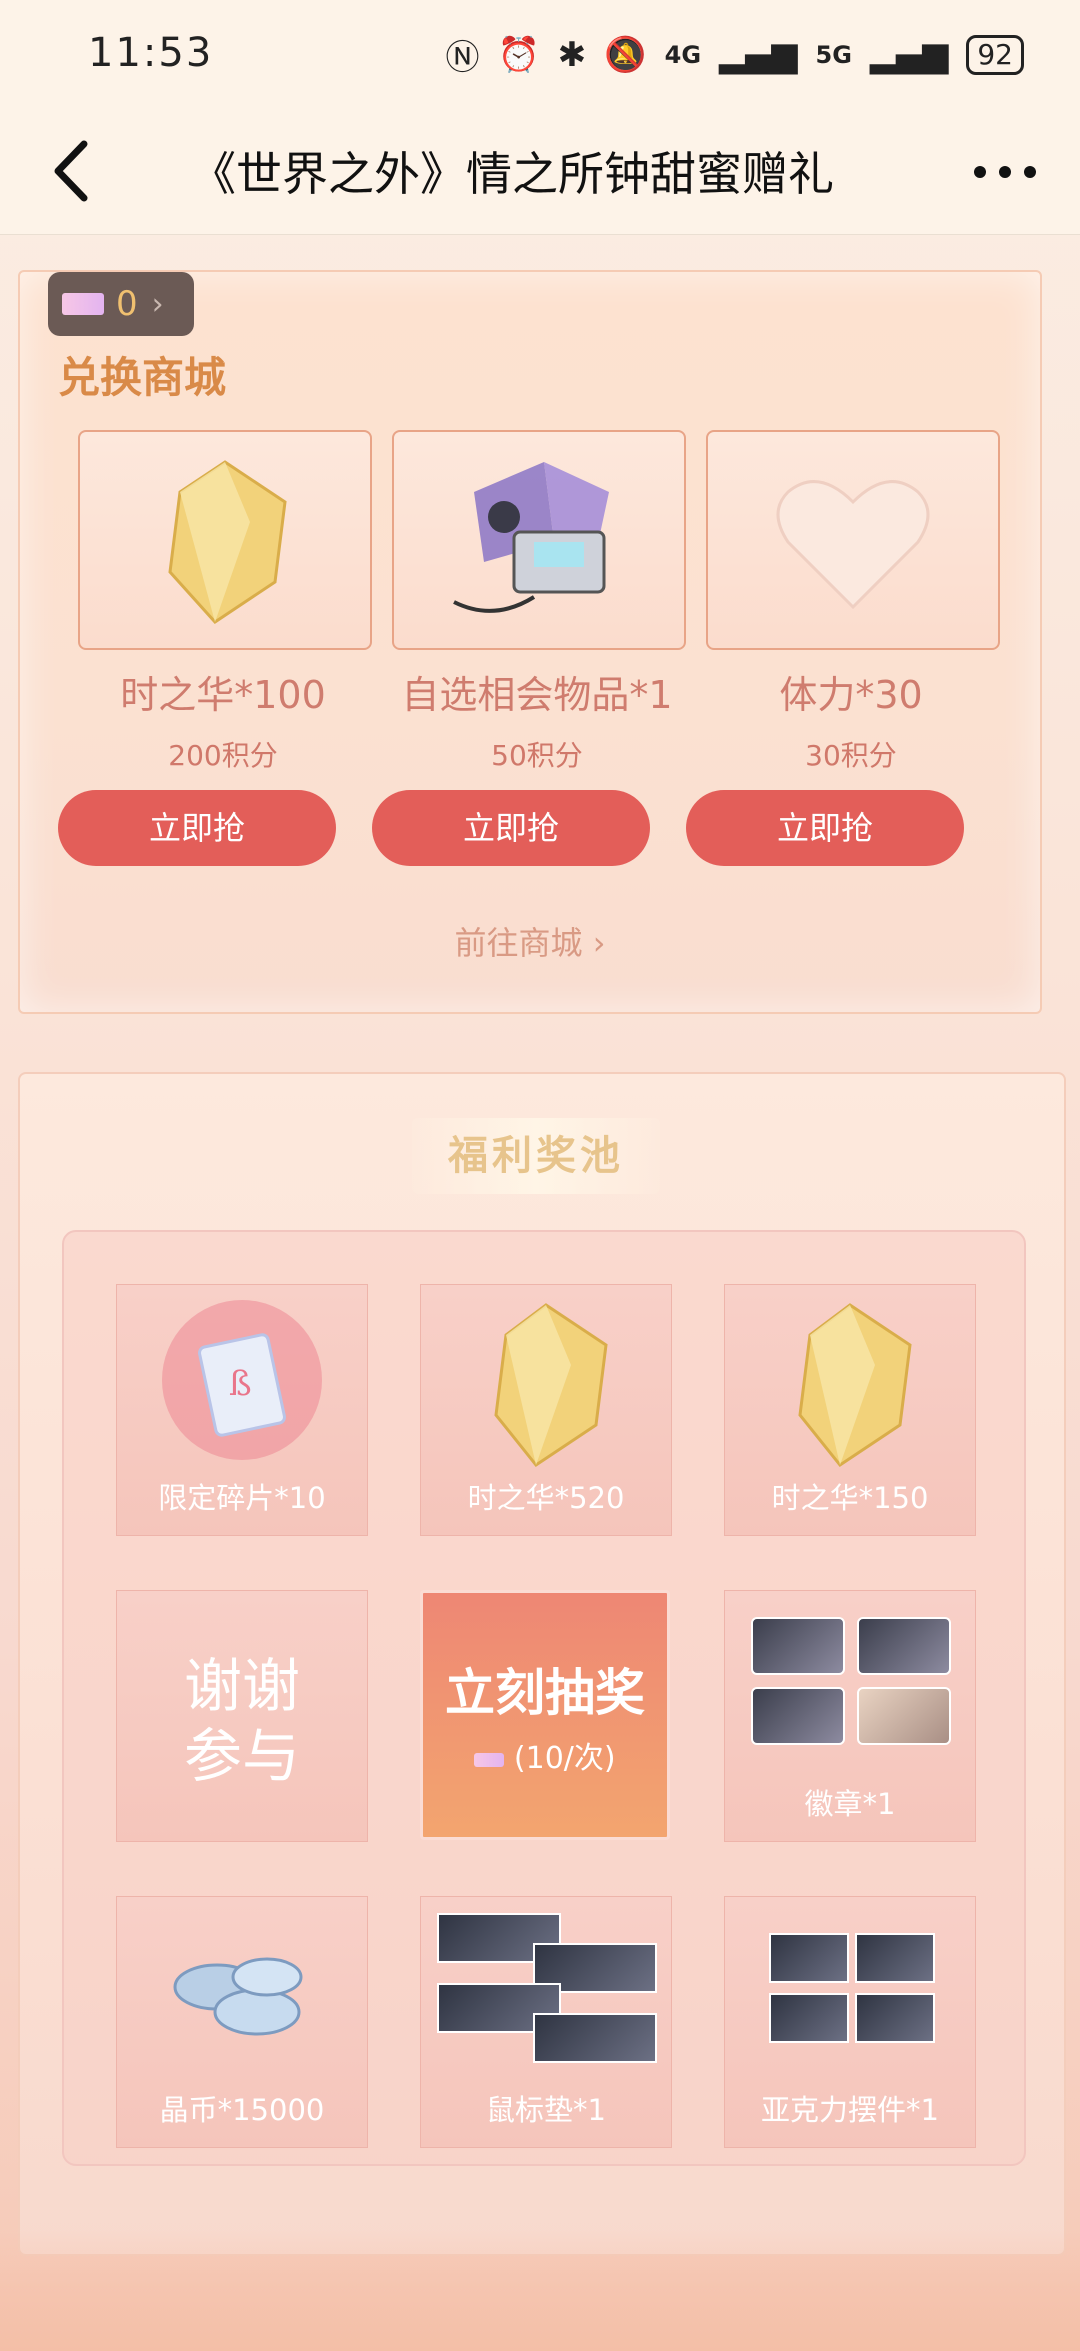 This screenshot has width=1080, height=2351. I want to click on exchange-item-name: 自选相会物品*1, so click(537, 695).